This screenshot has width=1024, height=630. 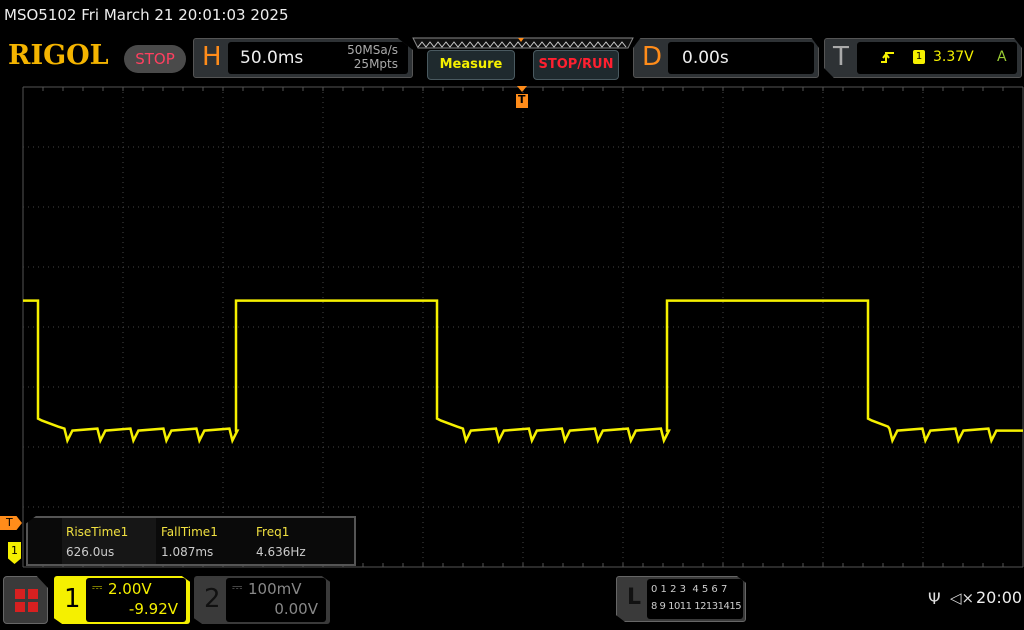 I want to click on usb-icon: Ψ, so click(x=934, y=598).